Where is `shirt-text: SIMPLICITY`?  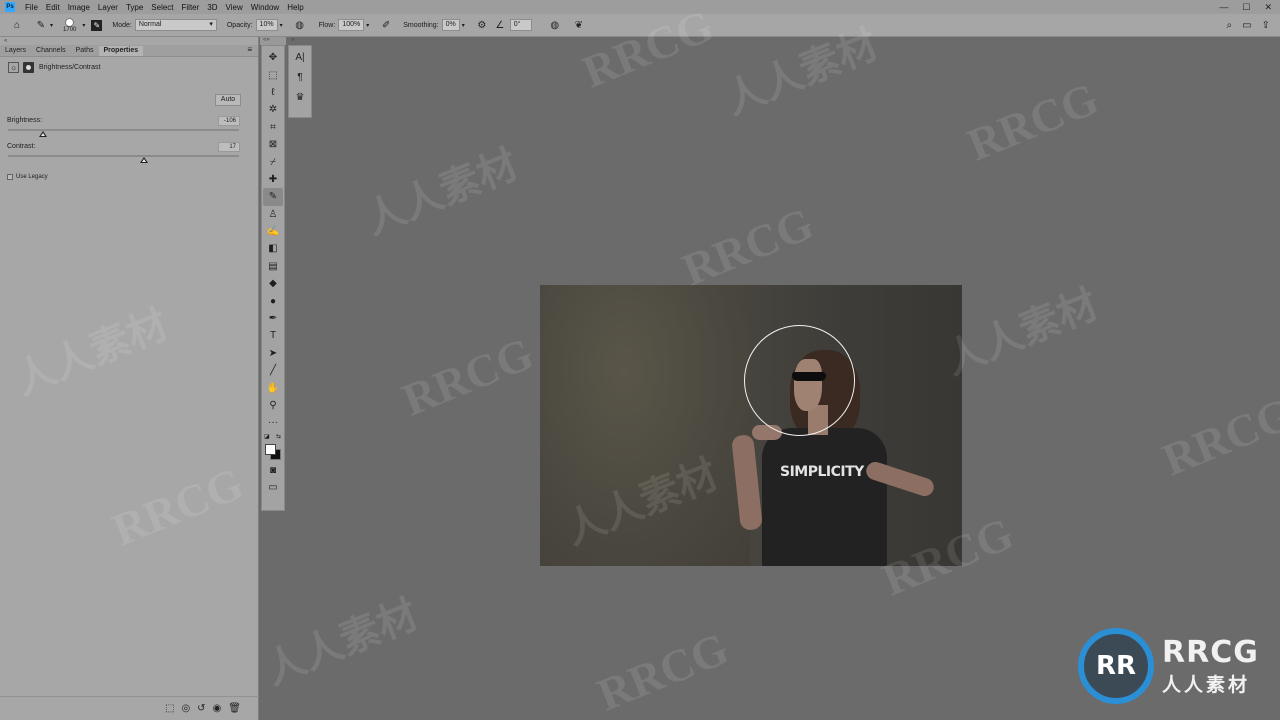
shirt-text: SIMPLICITY is located at coordinates (822, 472).